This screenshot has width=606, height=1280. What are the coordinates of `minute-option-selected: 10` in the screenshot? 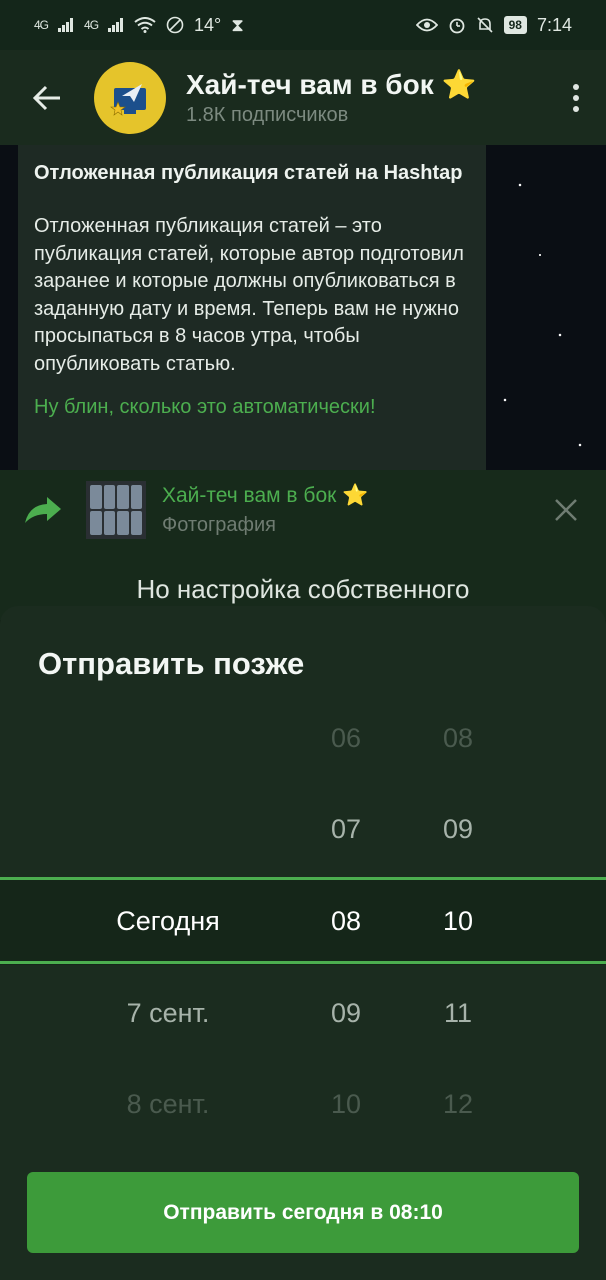 It's located at (458, 921).